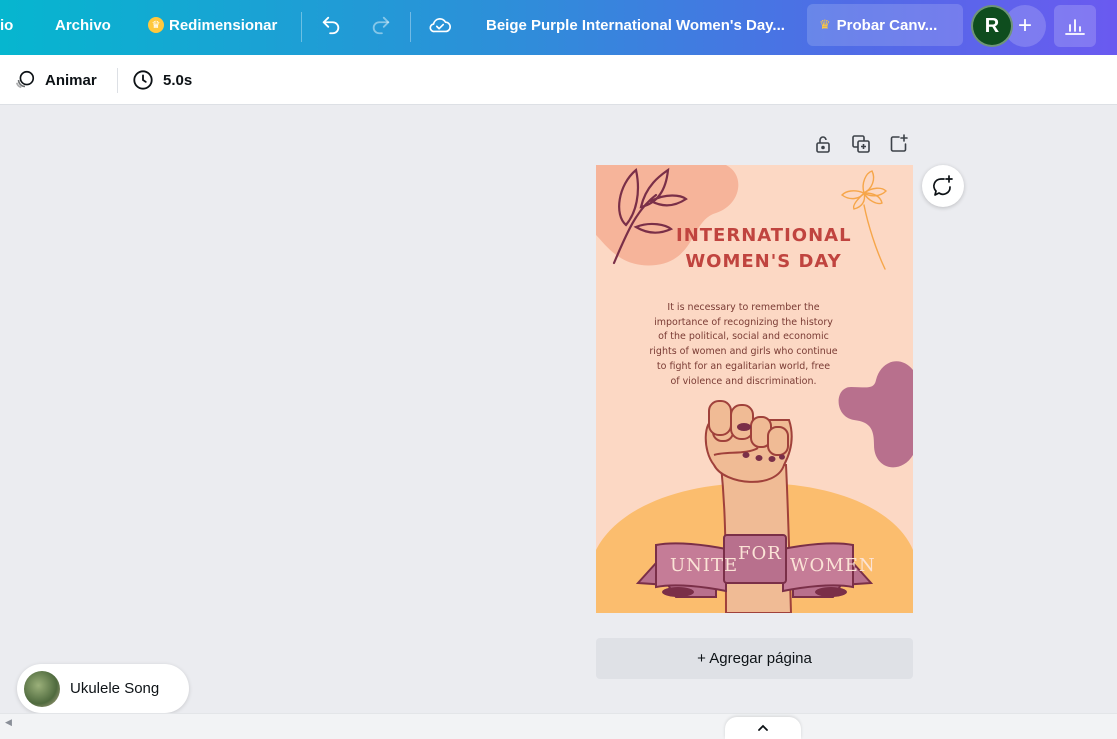 The height and width of the screenshot is (739, 1117). Describe the element at coordinates (42, 688) in the screenshot. I see `audio-thumbnail` at that location.